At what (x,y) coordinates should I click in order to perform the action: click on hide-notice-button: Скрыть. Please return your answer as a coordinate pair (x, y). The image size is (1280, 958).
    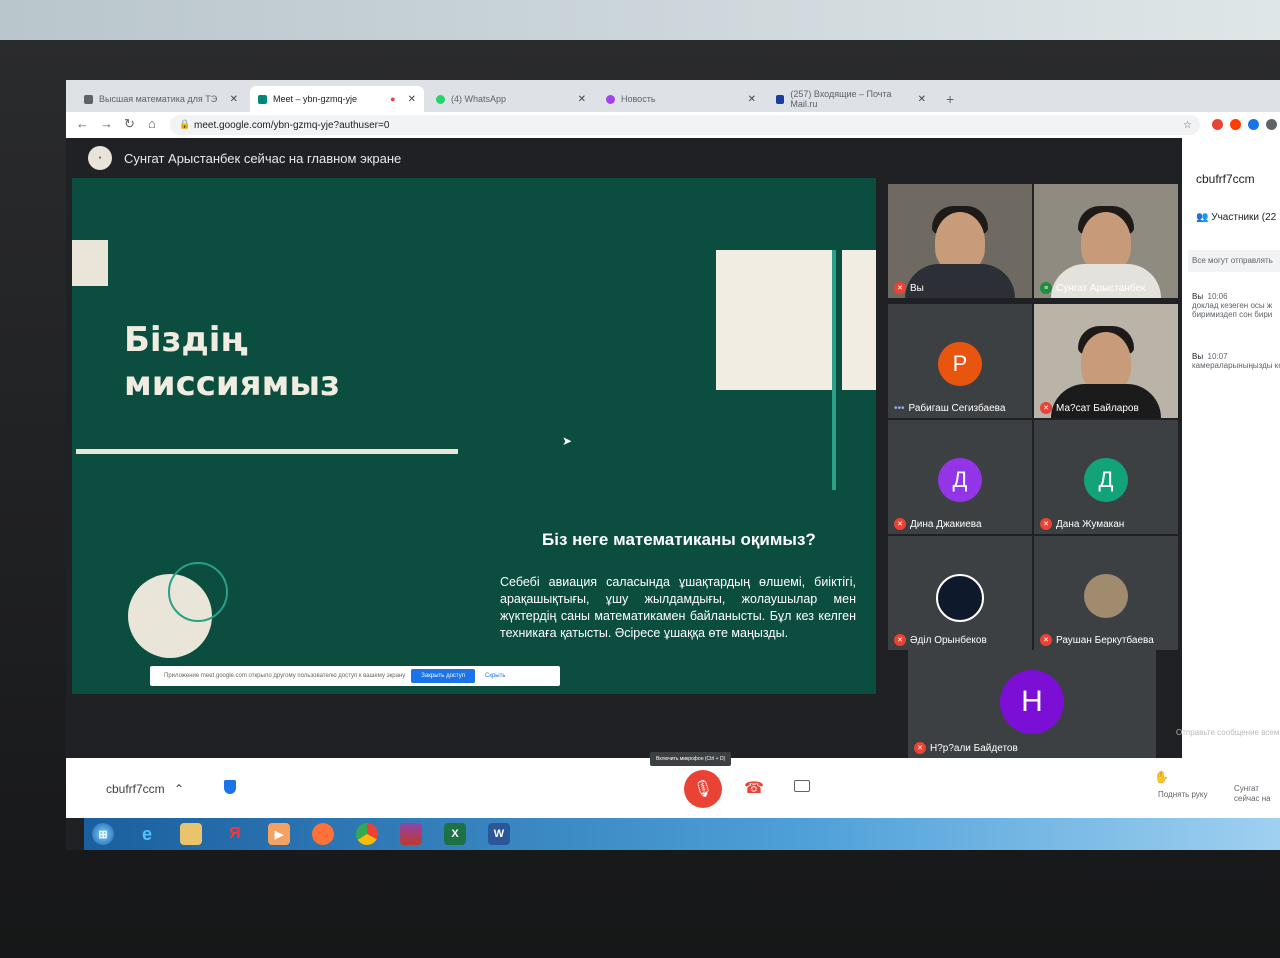
    Looking at the image, I should click on (495, 676).